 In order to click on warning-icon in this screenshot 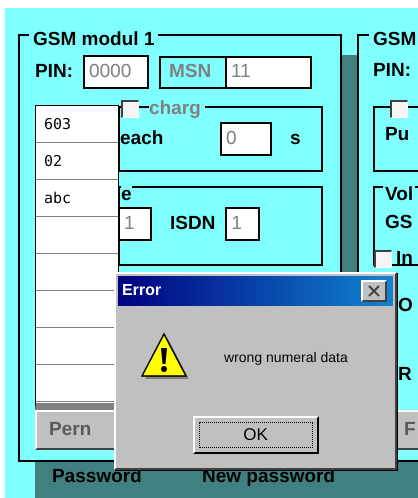, I will do `click(165, 357)`.